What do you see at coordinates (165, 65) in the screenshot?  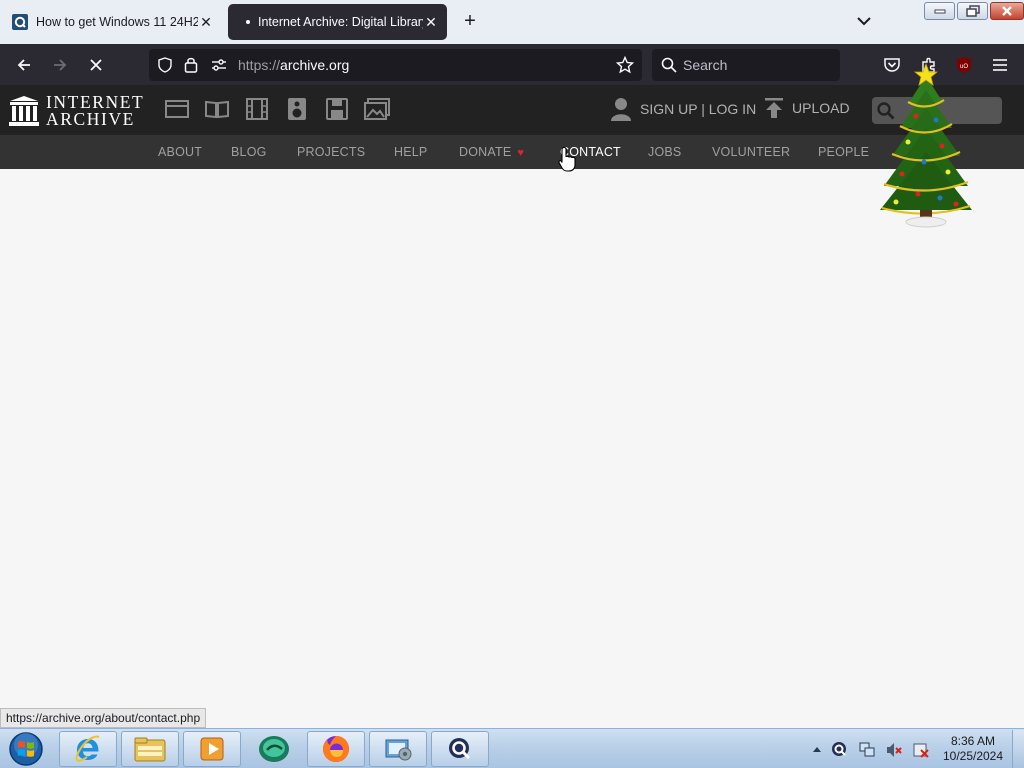 I see `shield-icon` at bounding box center [165, 65].